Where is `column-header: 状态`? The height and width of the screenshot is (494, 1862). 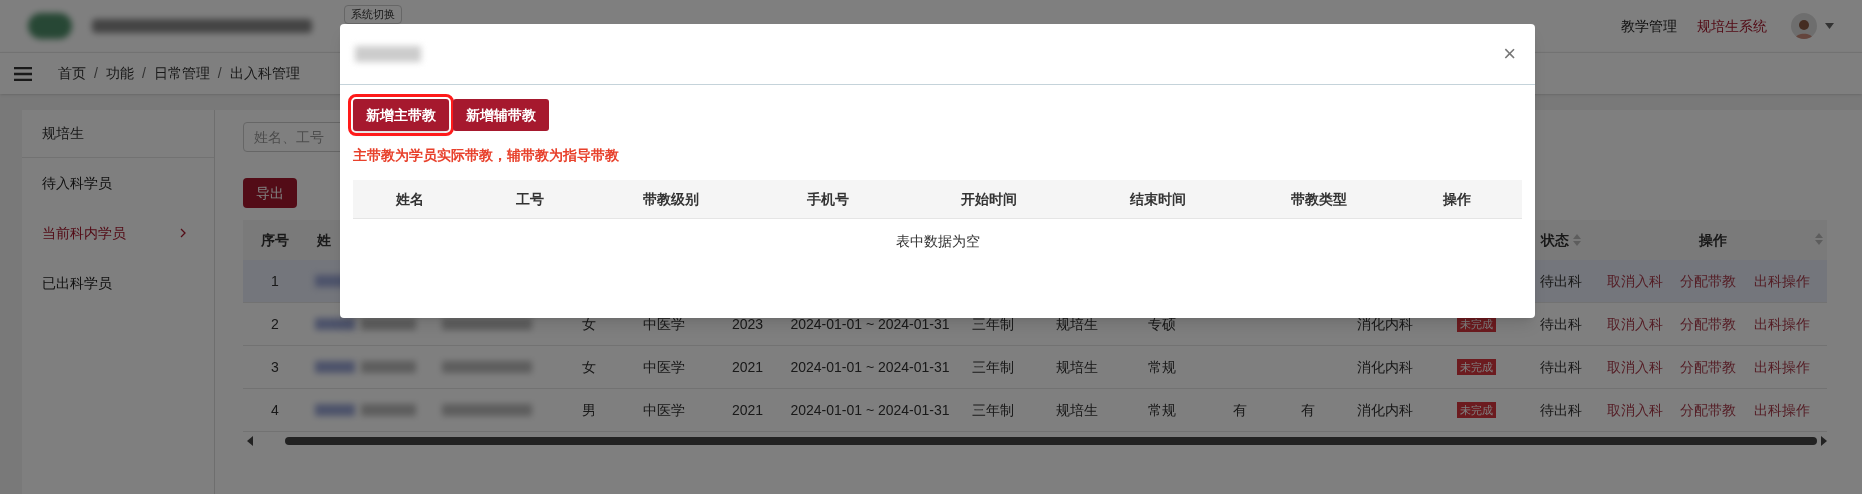 column-header: 状态 is located at coordinates (1554, 240).